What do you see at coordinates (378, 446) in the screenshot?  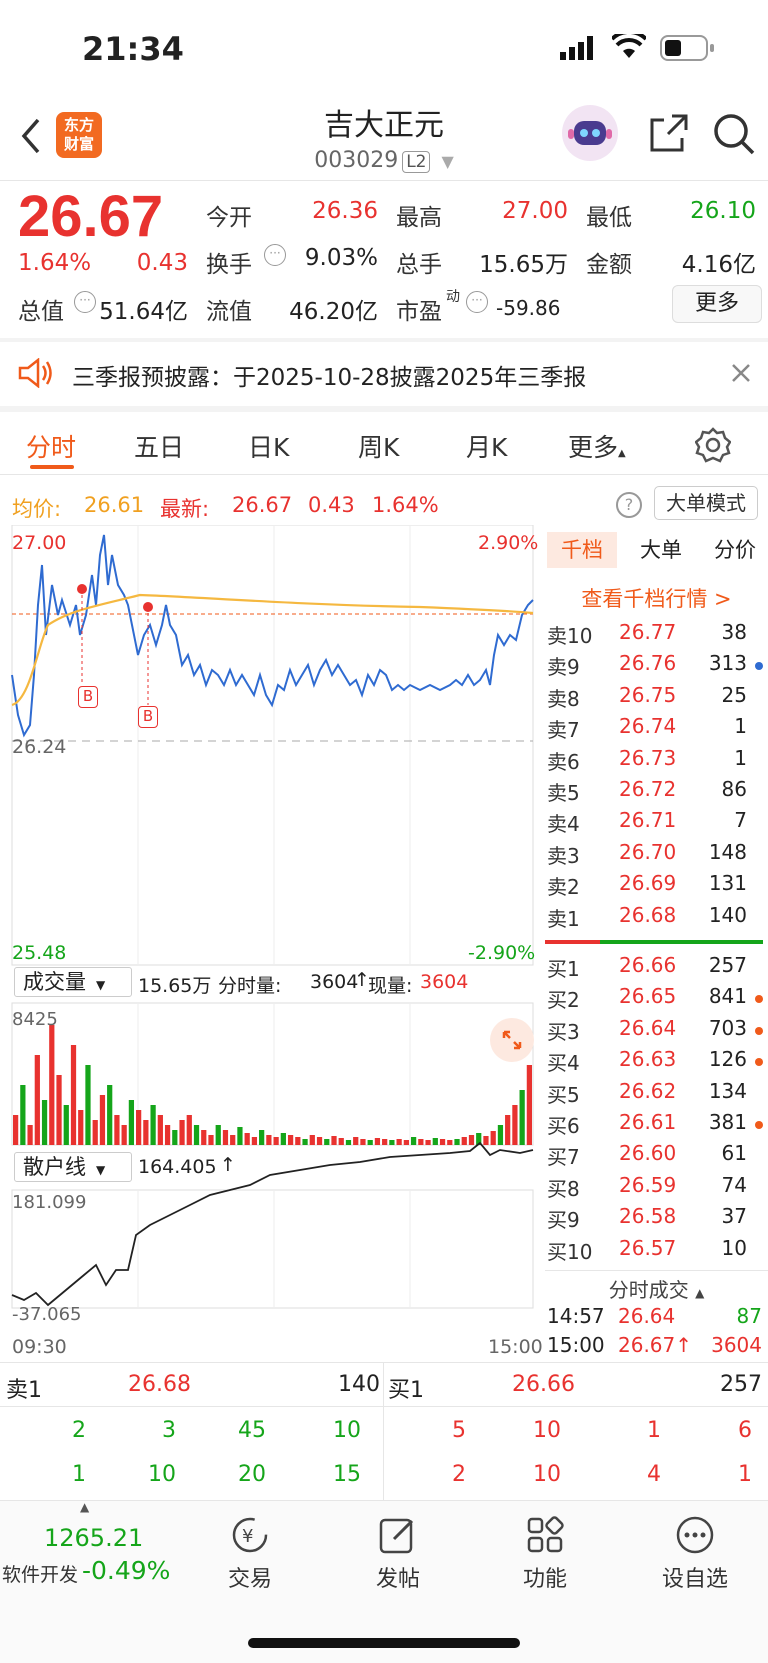 I see `tab-weekly-k: 周K` at bounding box center [378, 446].